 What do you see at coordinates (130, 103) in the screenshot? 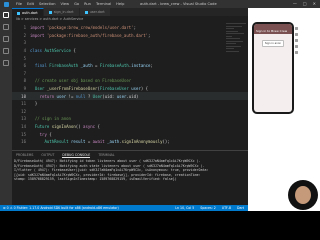
I see `code-line: 11 }` at bounding box center [130, 103].